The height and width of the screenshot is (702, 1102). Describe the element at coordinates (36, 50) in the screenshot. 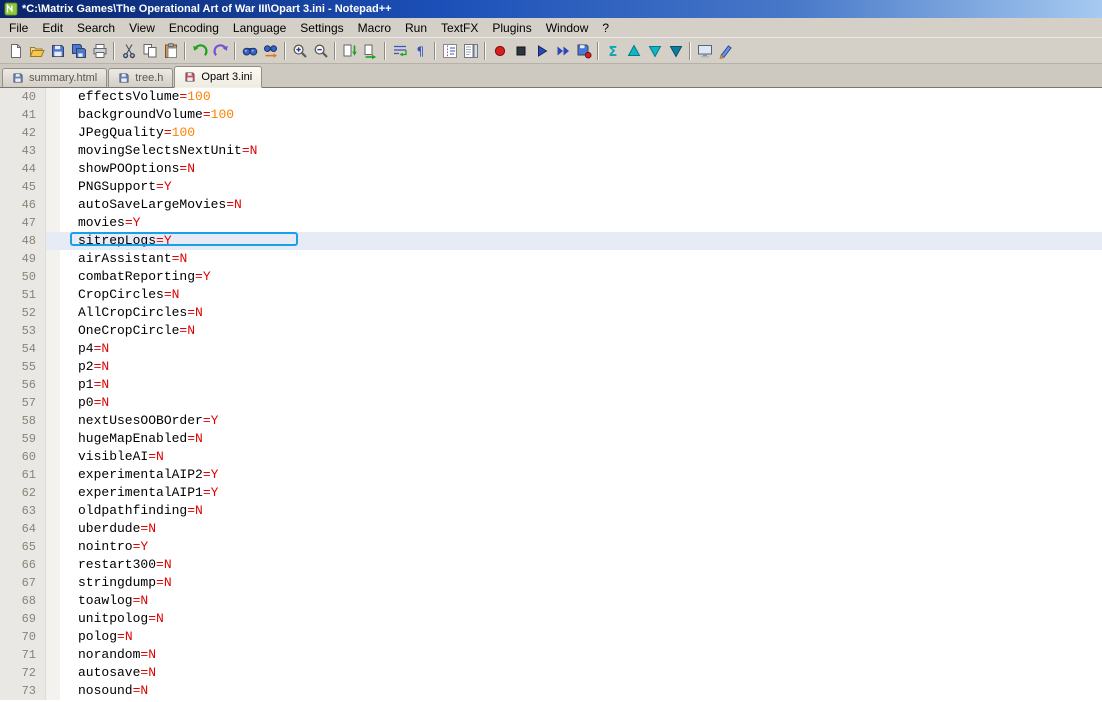

I see `open-button` at that location.